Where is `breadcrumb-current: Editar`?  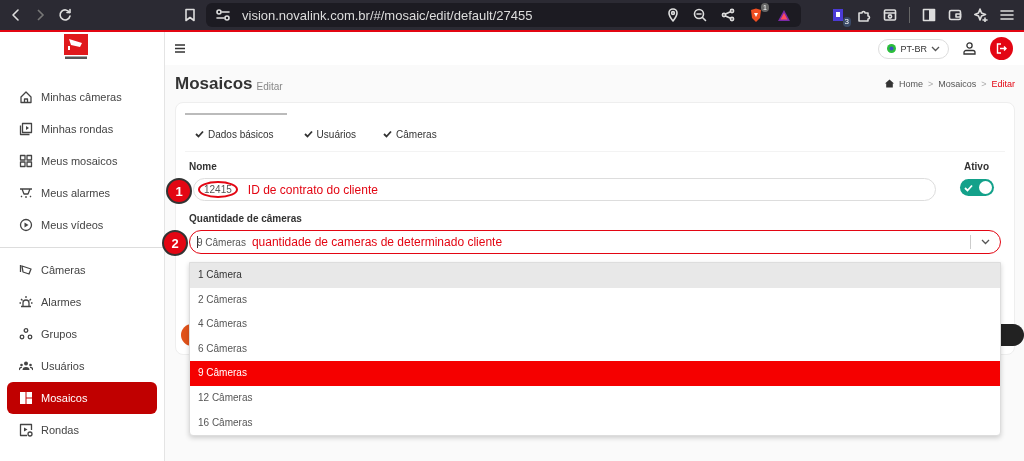
breadcrumb-current: Editar is located at coordinates (1003, 83).